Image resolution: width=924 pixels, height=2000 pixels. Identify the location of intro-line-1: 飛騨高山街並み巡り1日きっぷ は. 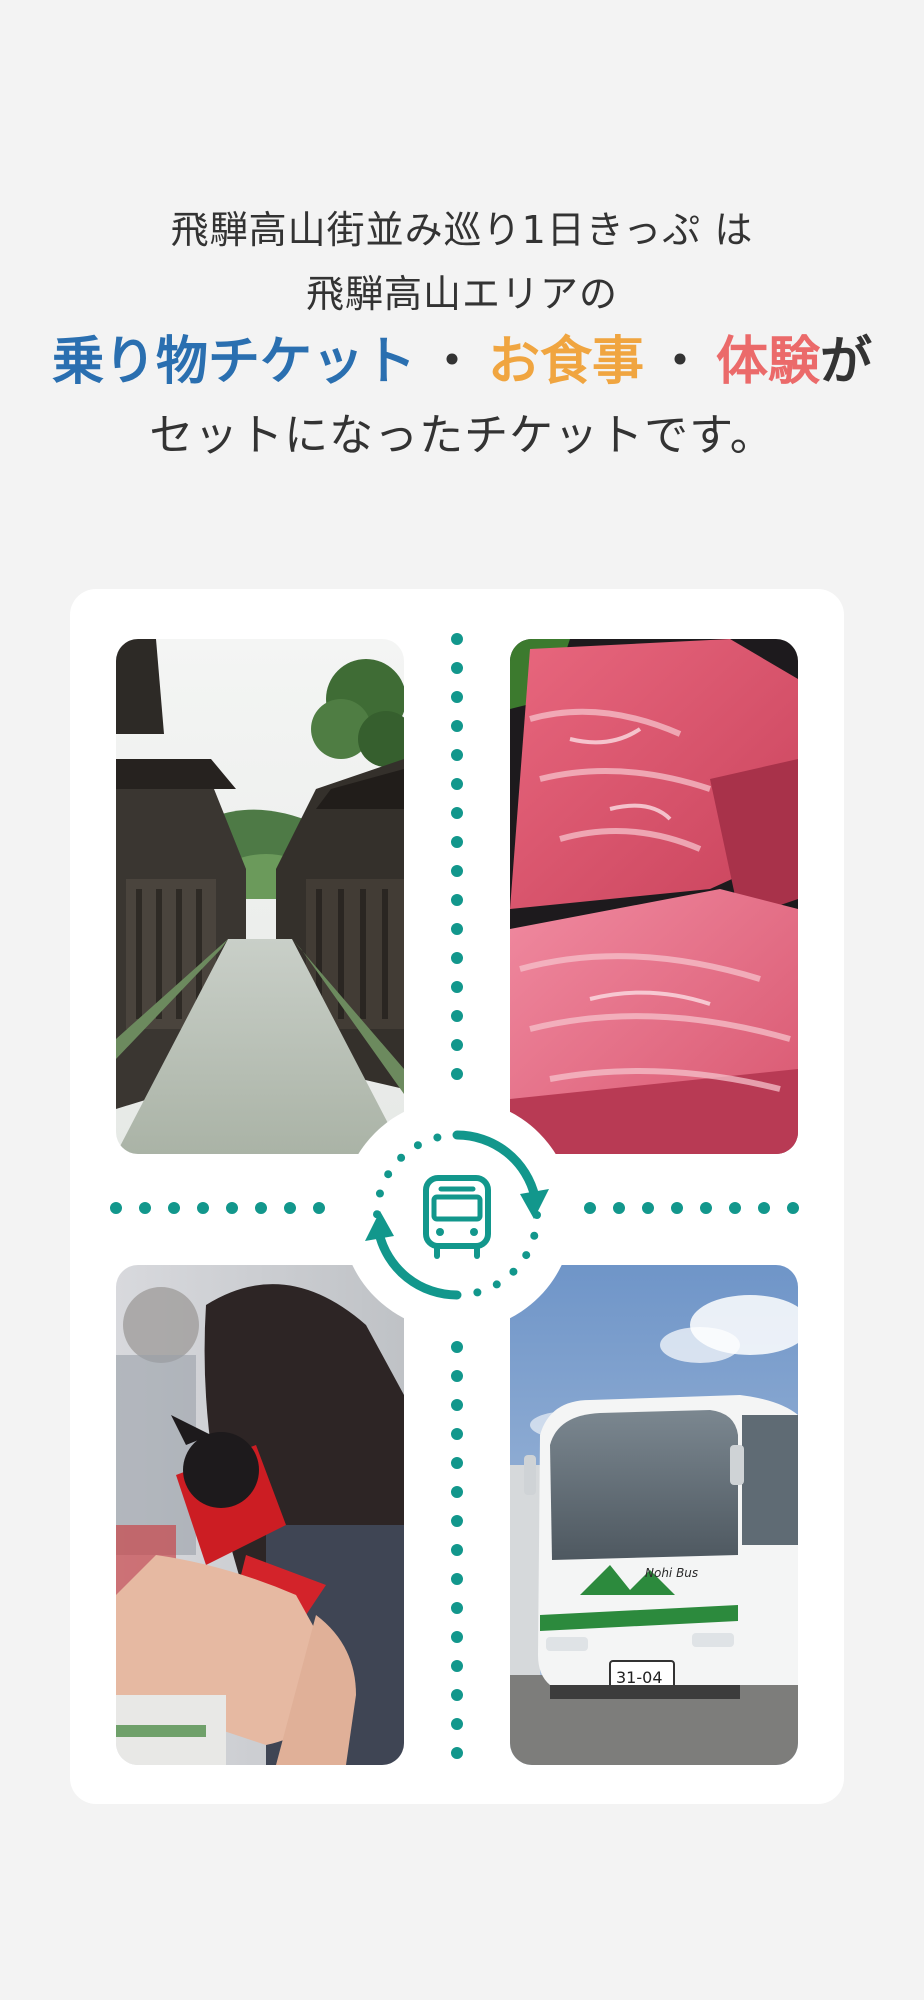
(462, 230).